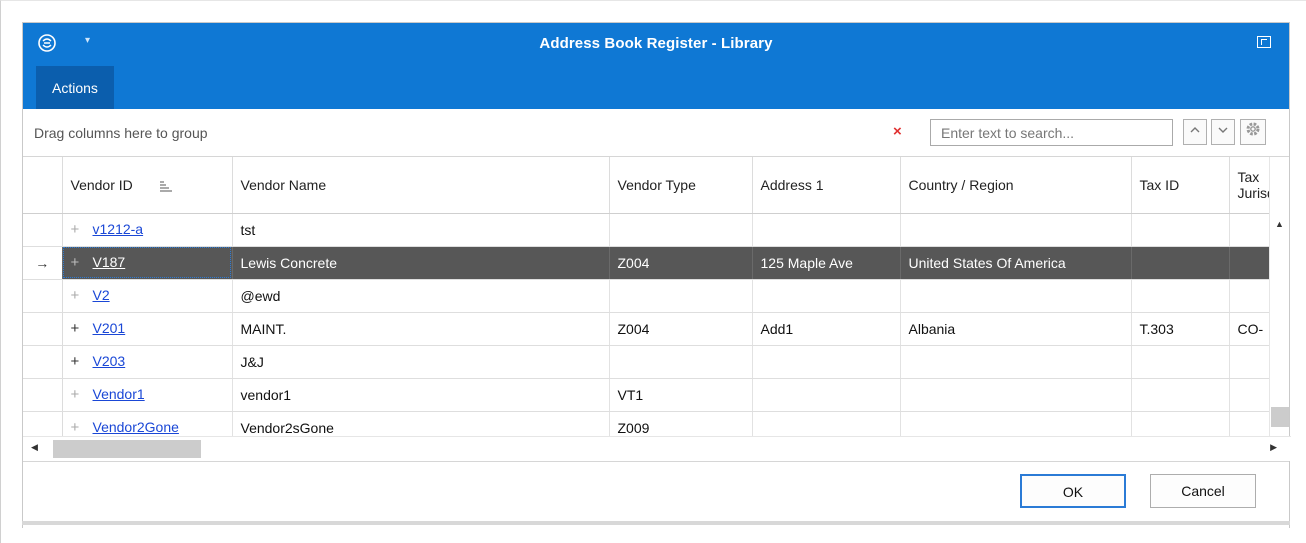  Describe the element at coordinates (1203, 491) in the screenshot. I see `cancel-button: Cancel` at that location.